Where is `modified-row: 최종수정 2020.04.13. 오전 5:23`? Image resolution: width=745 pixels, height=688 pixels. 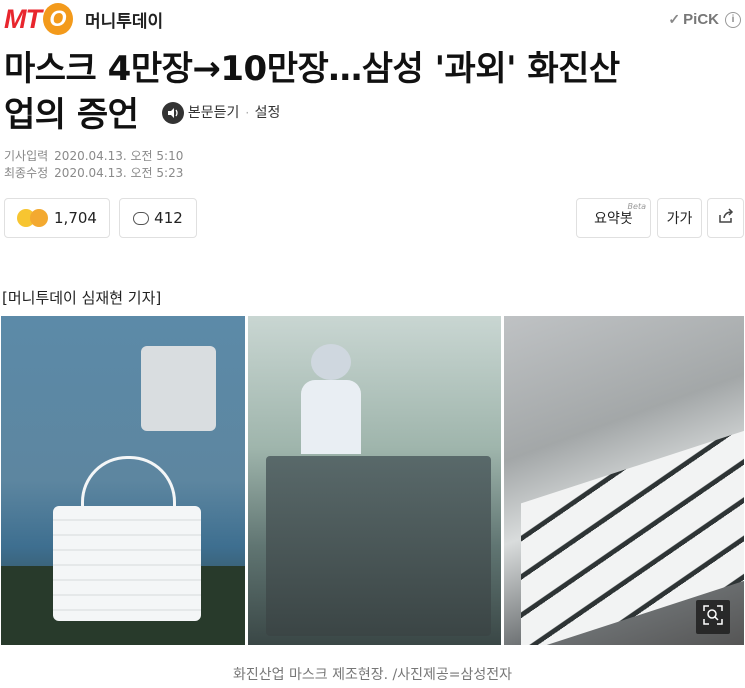 modified-row: 최종수정 2020.04.13. 오전 5:23 is located at coordinates (93, 173).